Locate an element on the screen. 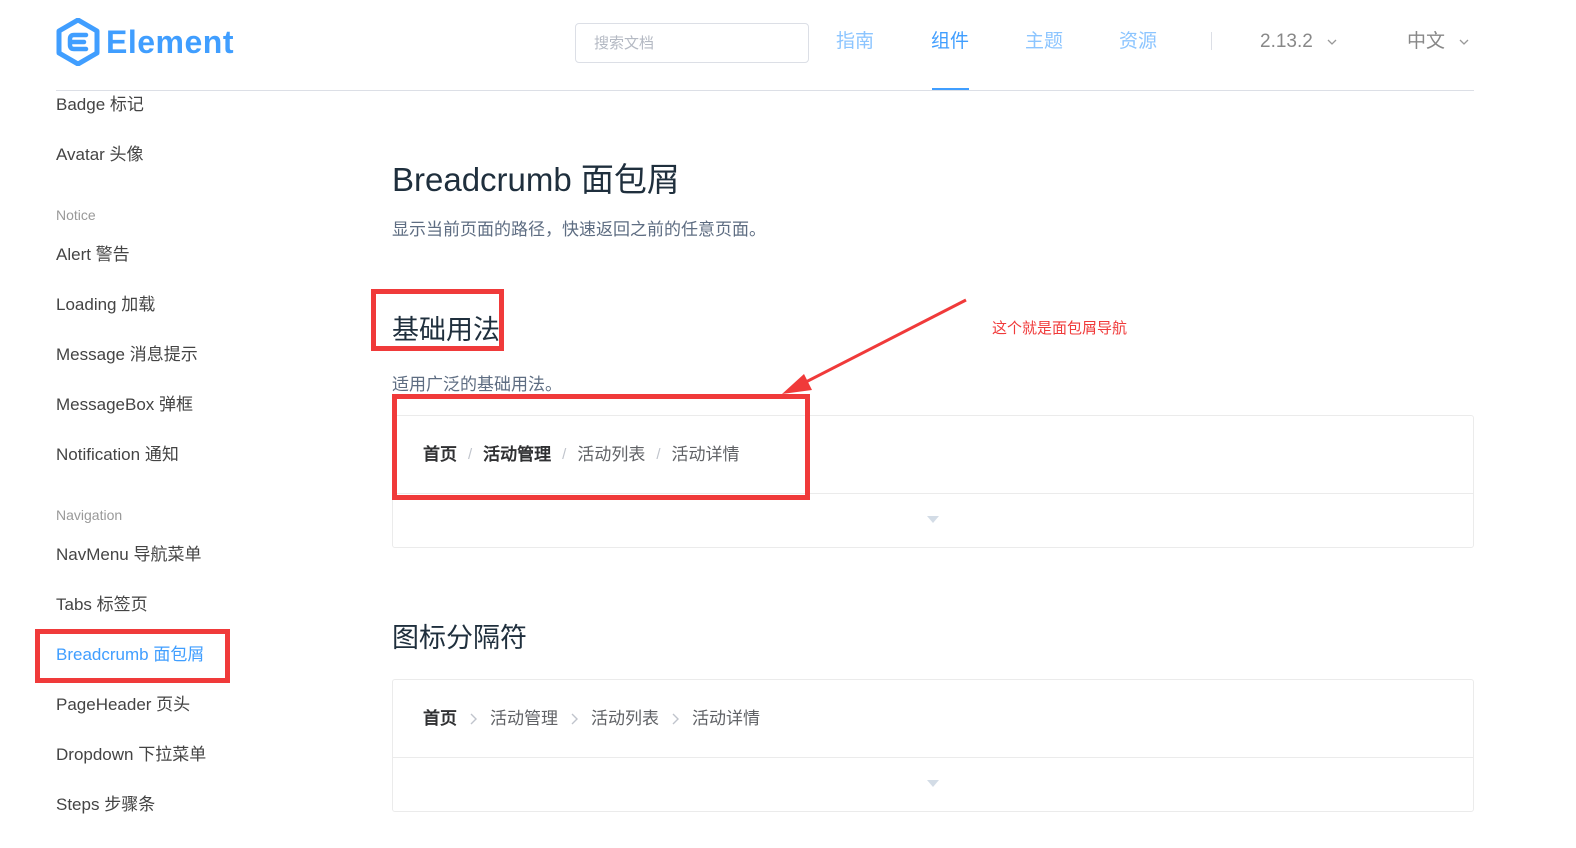 The image size is (1576, 848). nav-divider is located at coordinates (1211, 41).